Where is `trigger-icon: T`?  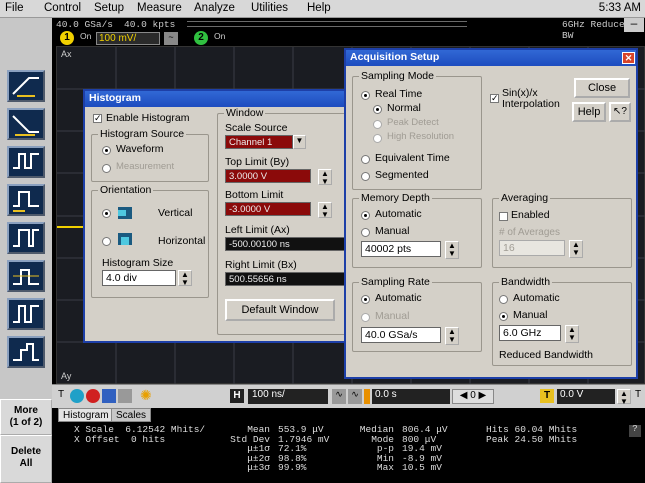
trigger-icon: T is located at coordinates (547, 396).